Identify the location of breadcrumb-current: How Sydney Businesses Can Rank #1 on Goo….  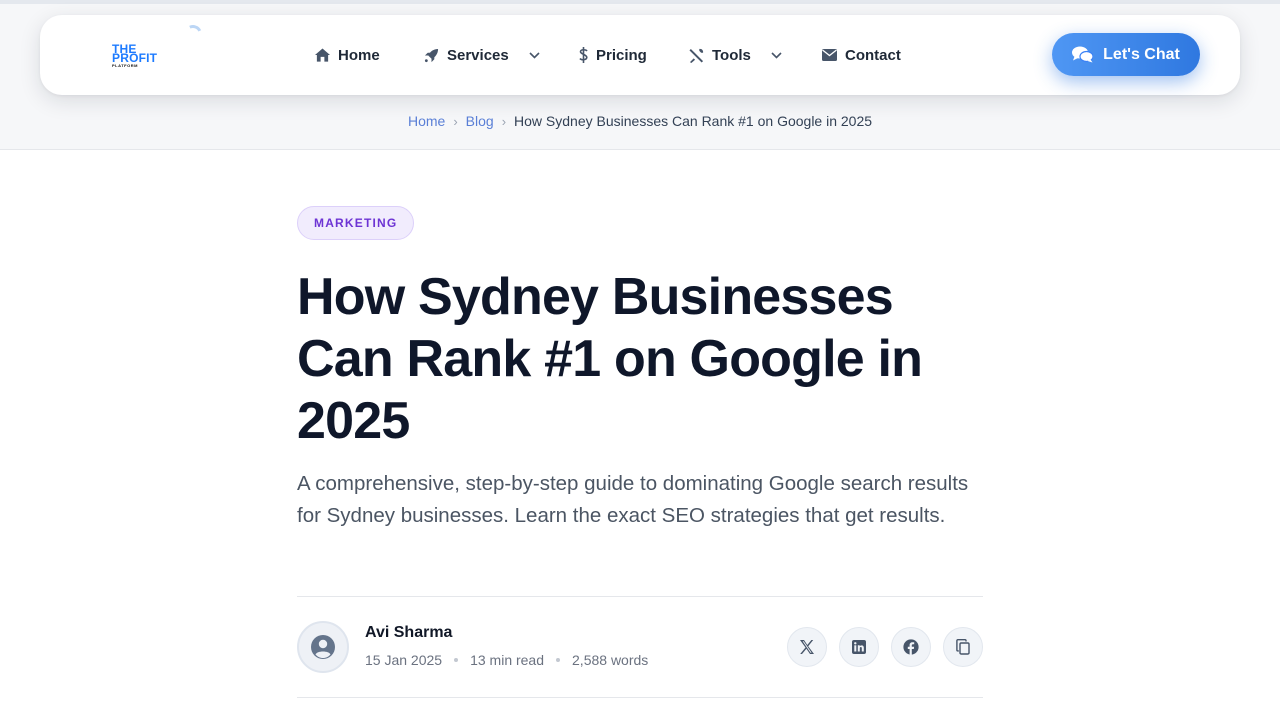
(693, 121).